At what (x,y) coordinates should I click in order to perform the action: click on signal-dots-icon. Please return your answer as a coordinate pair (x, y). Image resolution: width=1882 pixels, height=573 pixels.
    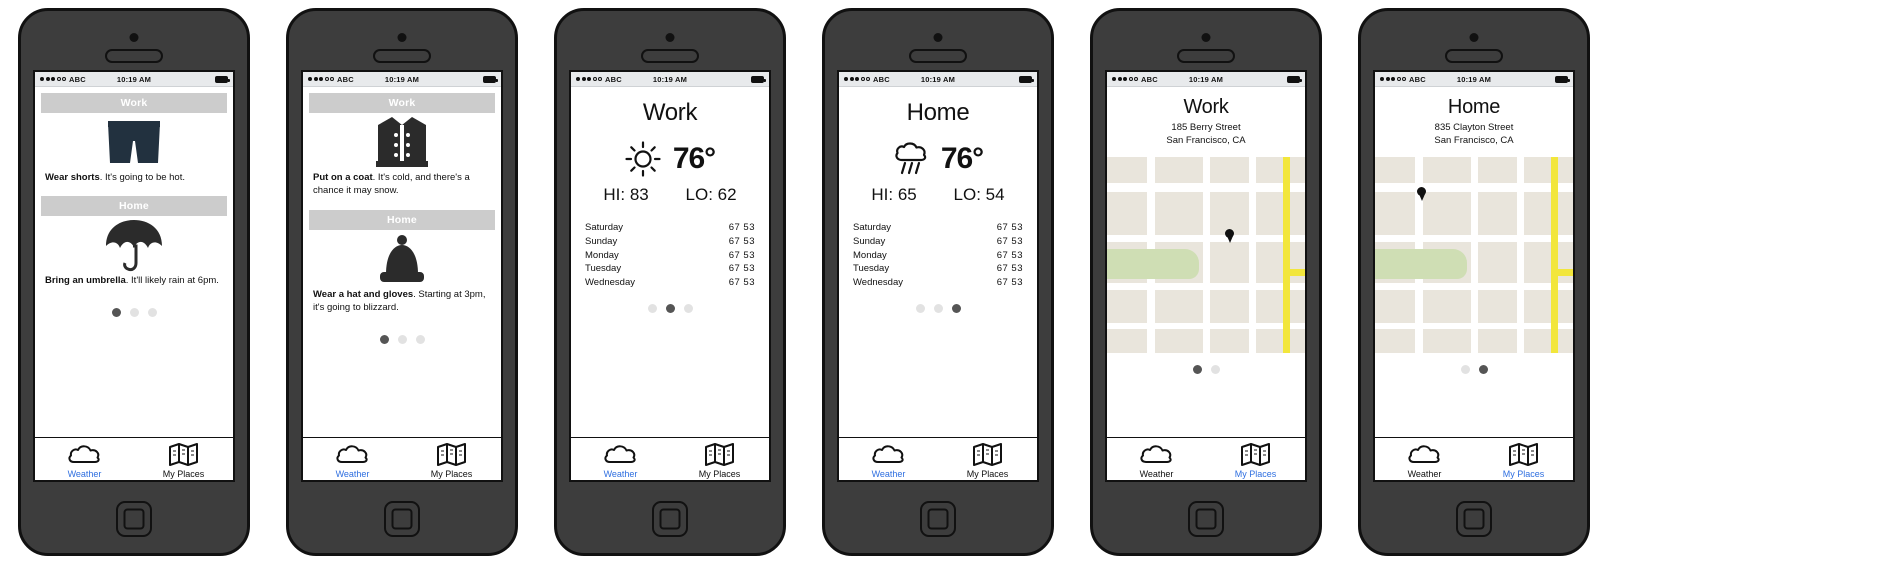
    Looking at the image, I should click on (53, 79).